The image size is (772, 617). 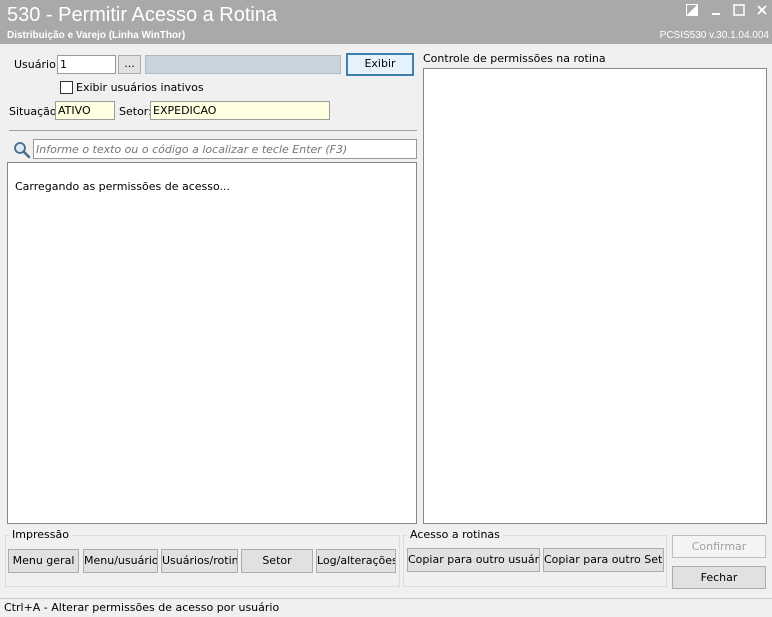 What do you see at coordinates (719, 546) in the screenshot?
I see `confirmar-button: Confirmar` at bounding box center [719, 546].